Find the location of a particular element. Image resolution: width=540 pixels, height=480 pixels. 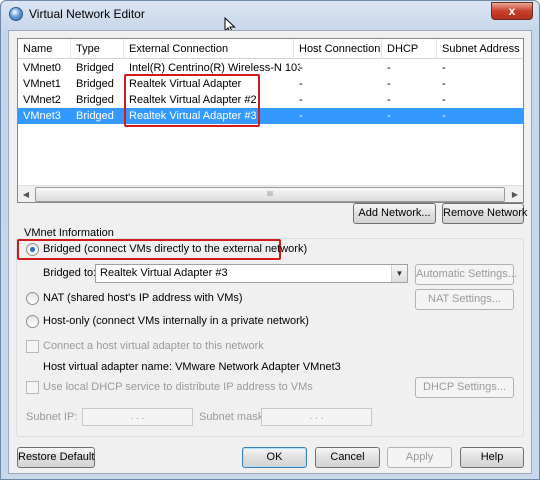

scroll-thumb: III is located at coordinates (270, 194).